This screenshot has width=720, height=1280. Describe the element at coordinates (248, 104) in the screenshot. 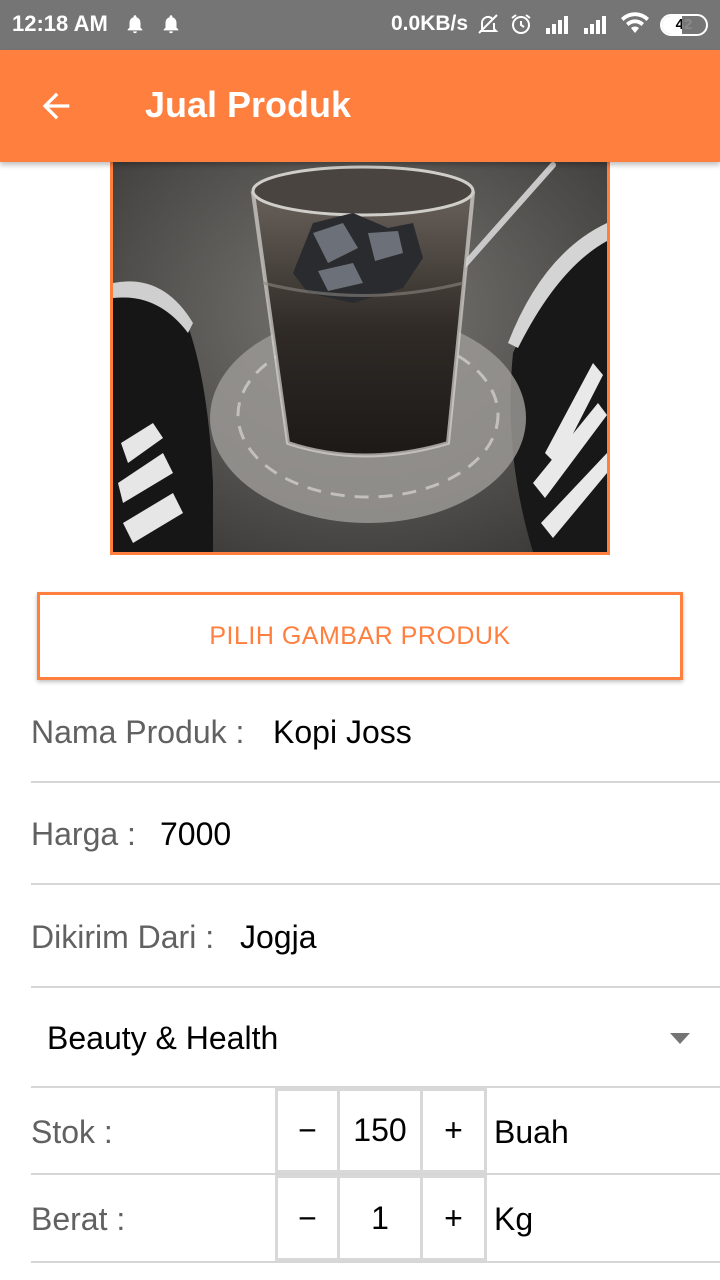

I see `page-title: Jual Produk` at that location.